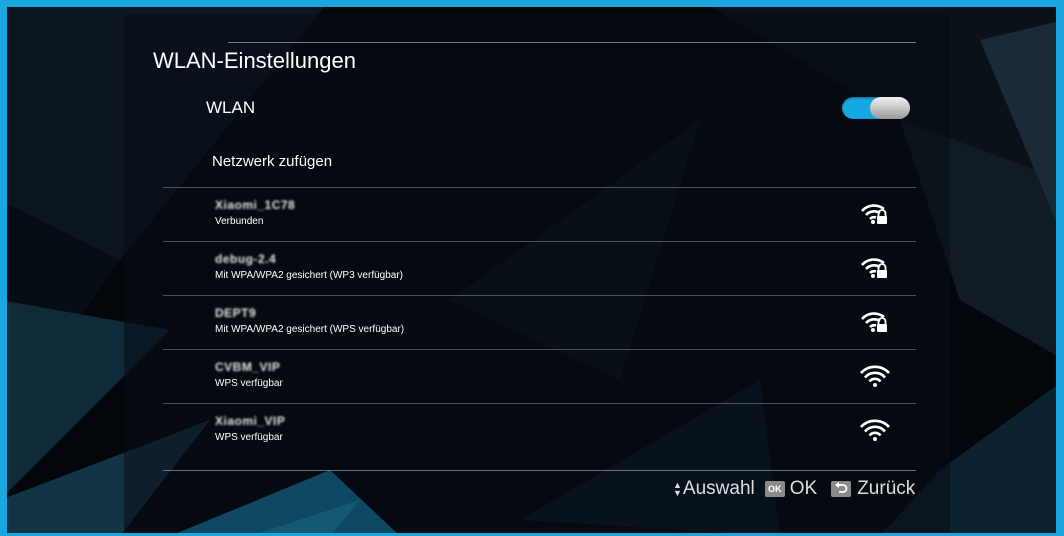 Image resolution: width=1064 pixels, height=536 pixels. Describe the element at coordinates (718, 488) in the screenshot. I see `select-hint-label: Auswahl` at that location.